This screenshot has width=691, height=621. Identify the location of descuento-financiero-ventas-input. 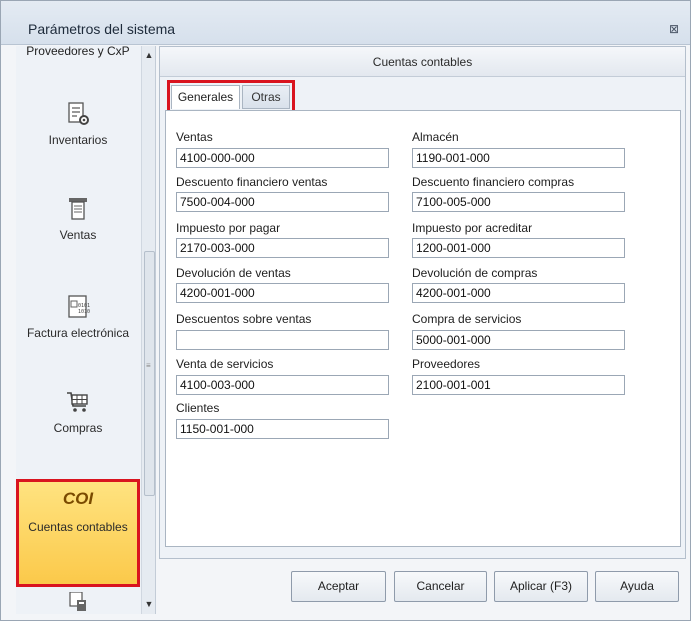
(282, 202).